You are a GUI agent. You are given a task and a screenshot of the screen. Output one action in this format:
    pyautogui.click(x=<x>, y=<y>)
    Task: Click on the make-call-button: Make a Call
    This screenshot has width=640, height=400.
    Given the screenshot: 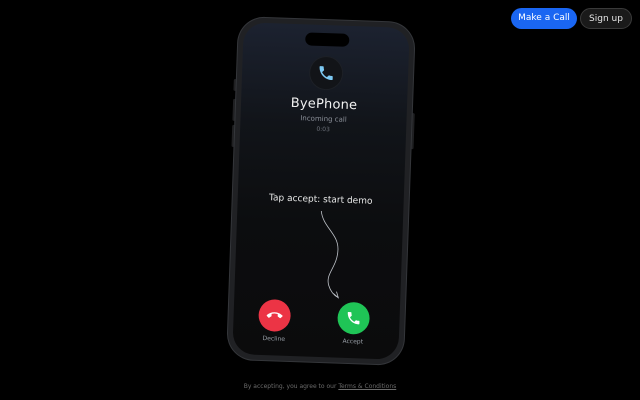 What is the action you would take?
    pyautogui.click(x=544, y=18)
    